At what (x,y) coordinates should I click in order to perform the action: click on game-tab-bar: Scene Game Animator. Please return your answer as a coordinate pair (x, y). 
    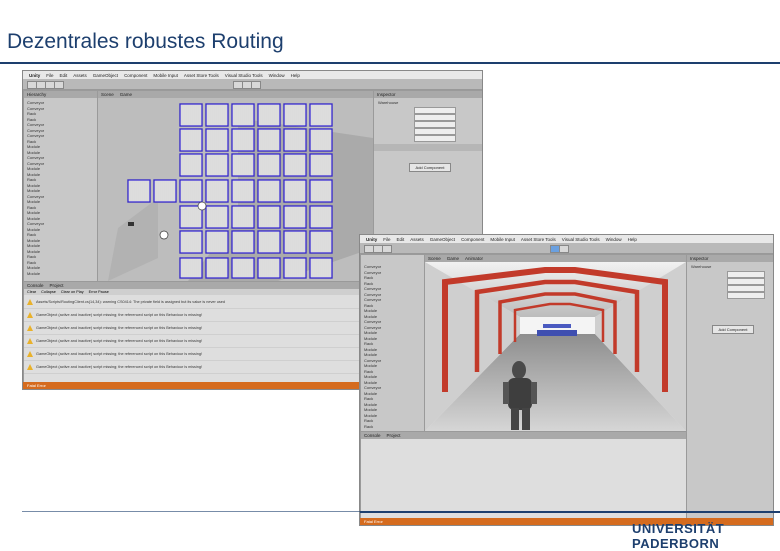
    Looking at the image, I should click on (555, 258).